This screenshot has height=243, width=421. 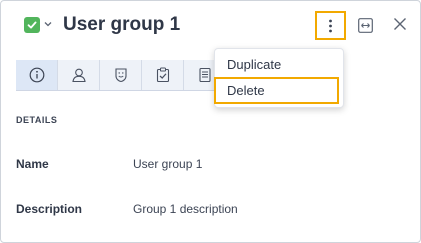 I want to click on tab-permissions, so click(x=121, y=75).